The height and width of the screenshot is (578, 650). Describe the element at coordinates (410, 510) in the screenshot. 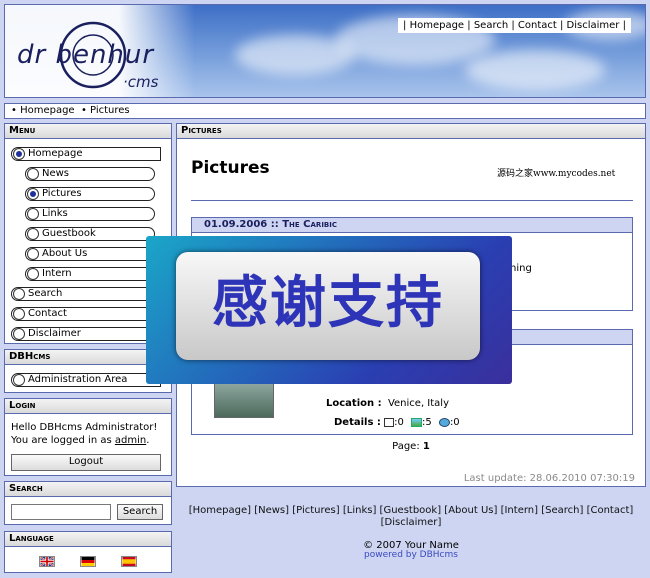

I see `footer-link-guestbook: Guestbook` at that location.